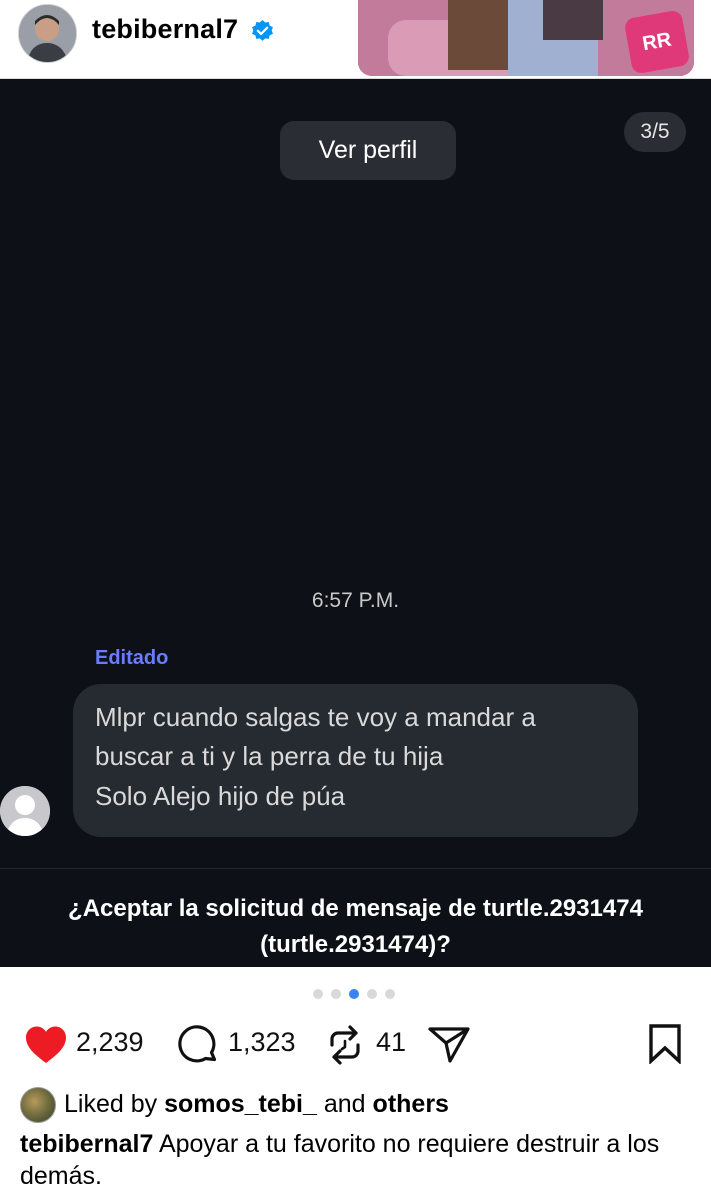 Image resolution: width=711 pixels, height=1200 pixels. I want to click on action-bar: 2,239 1,323 41, so click(355, 1043).